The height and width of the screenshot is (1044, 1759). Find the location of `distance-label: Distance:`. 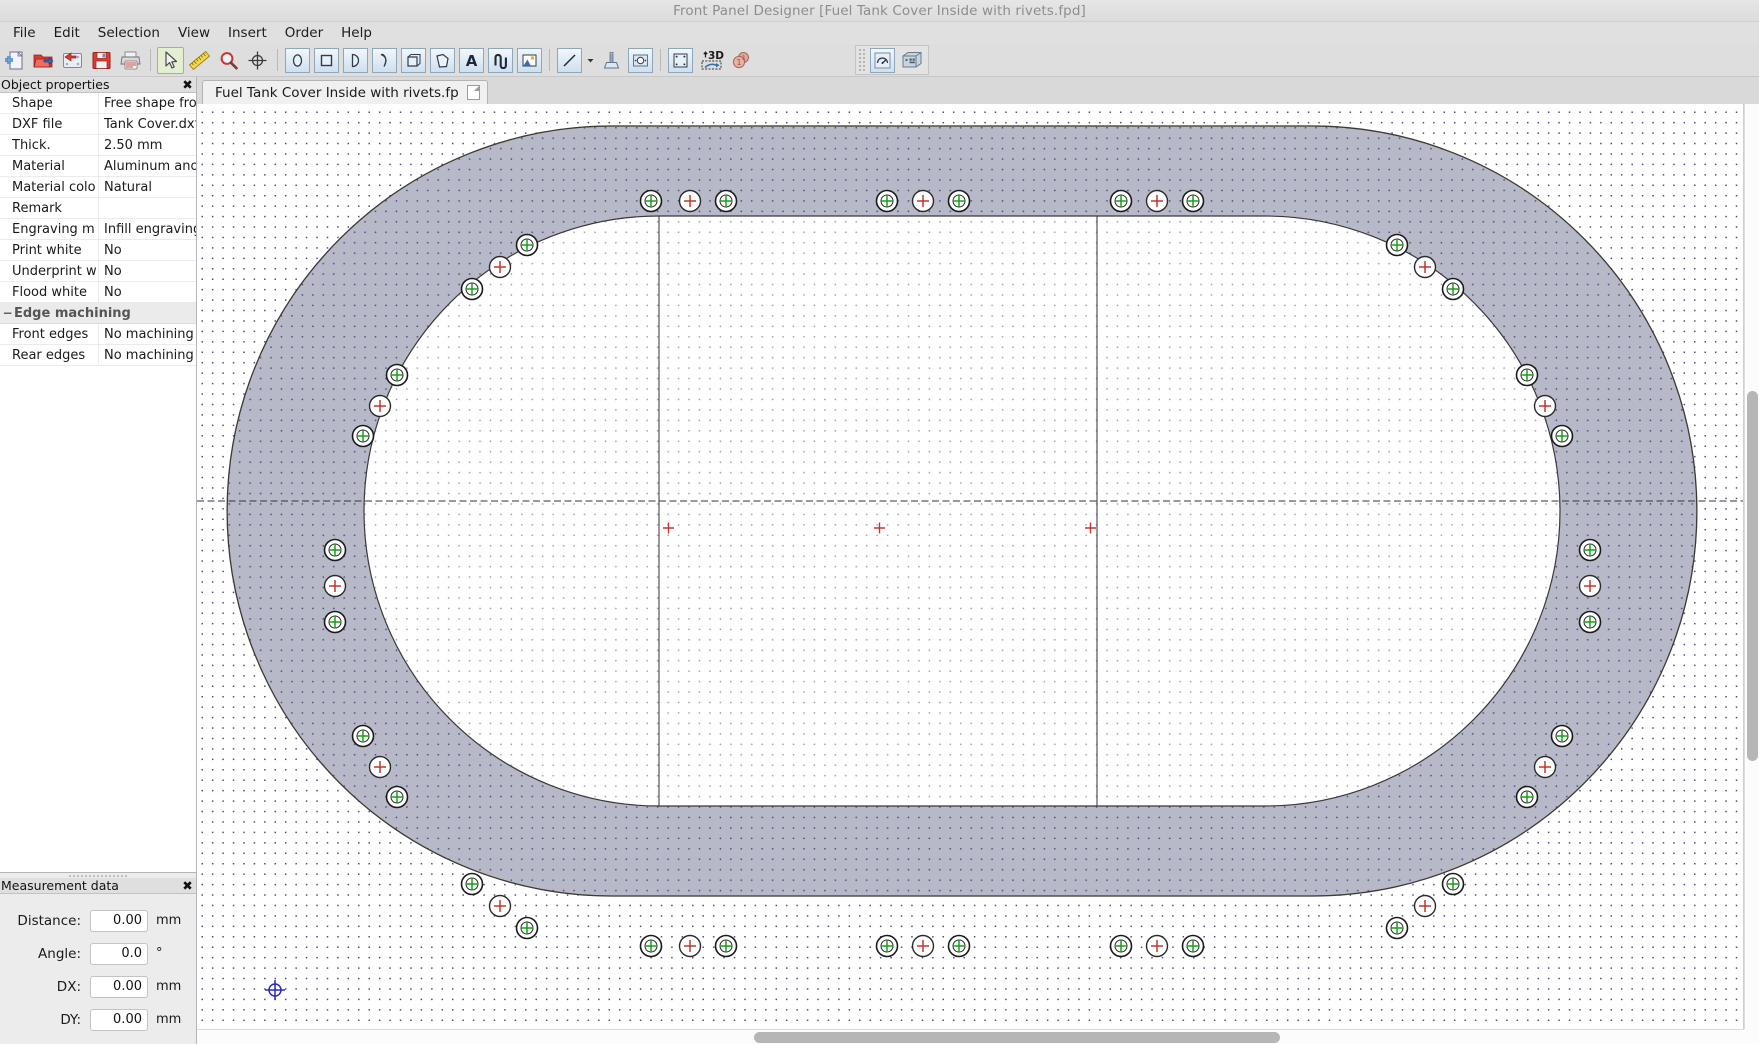

distance-label: Distance: is located at coordinates (49, 920).